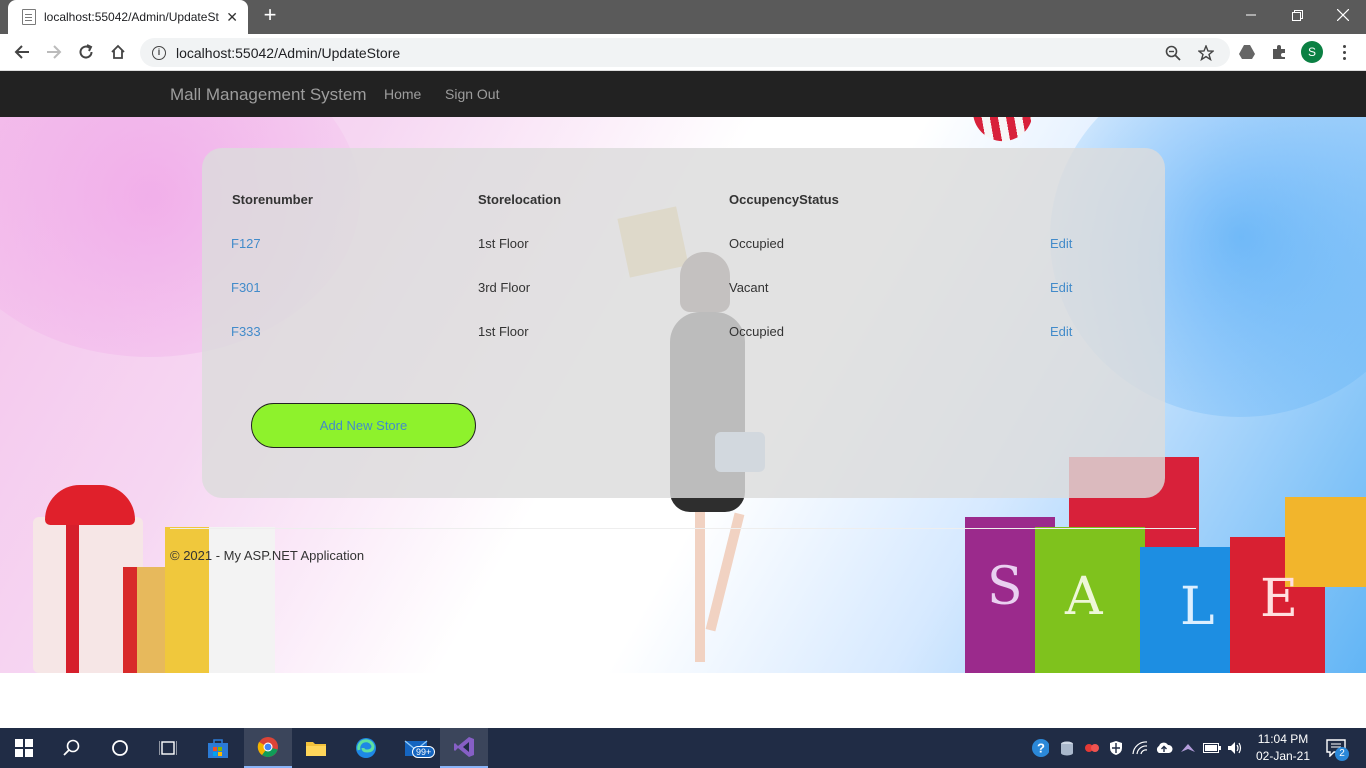  What do you see at coordinates (1116, 748) in the screenshot?
I see `security-shield-tray-icon` at bounding box center [1116, 748].